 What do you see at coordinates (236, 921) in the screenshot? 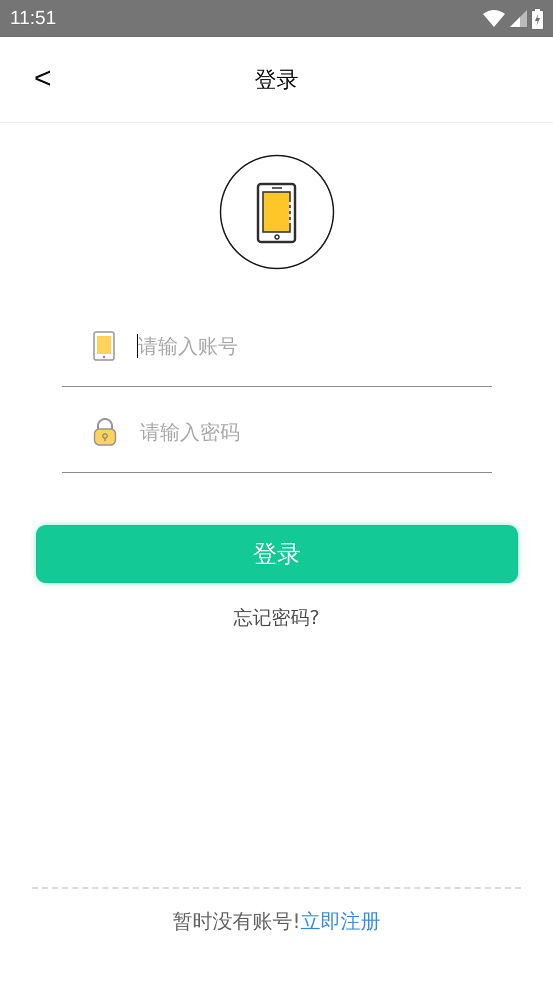
I see `no-account-text: 暂时没有账号!` at bounding box center [236, 921].